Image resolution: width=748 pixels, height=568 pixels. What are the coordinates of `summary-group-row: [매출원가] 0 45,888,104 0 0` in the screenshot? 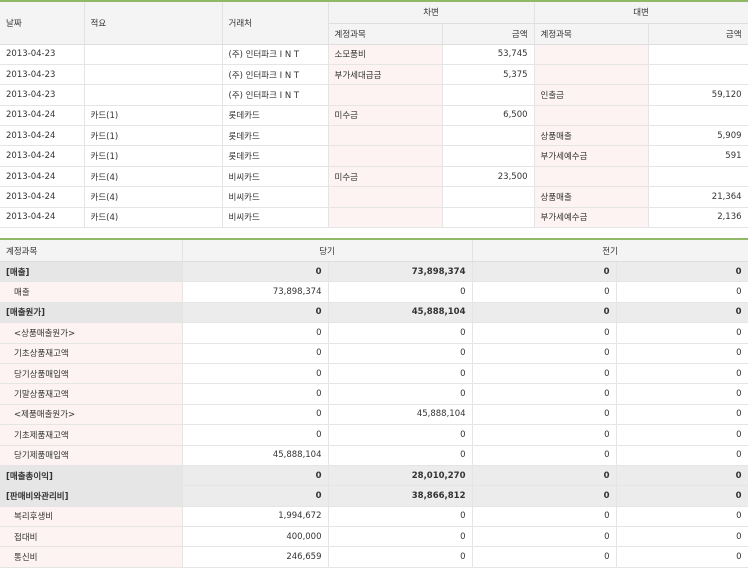 It's located at (374, 313).